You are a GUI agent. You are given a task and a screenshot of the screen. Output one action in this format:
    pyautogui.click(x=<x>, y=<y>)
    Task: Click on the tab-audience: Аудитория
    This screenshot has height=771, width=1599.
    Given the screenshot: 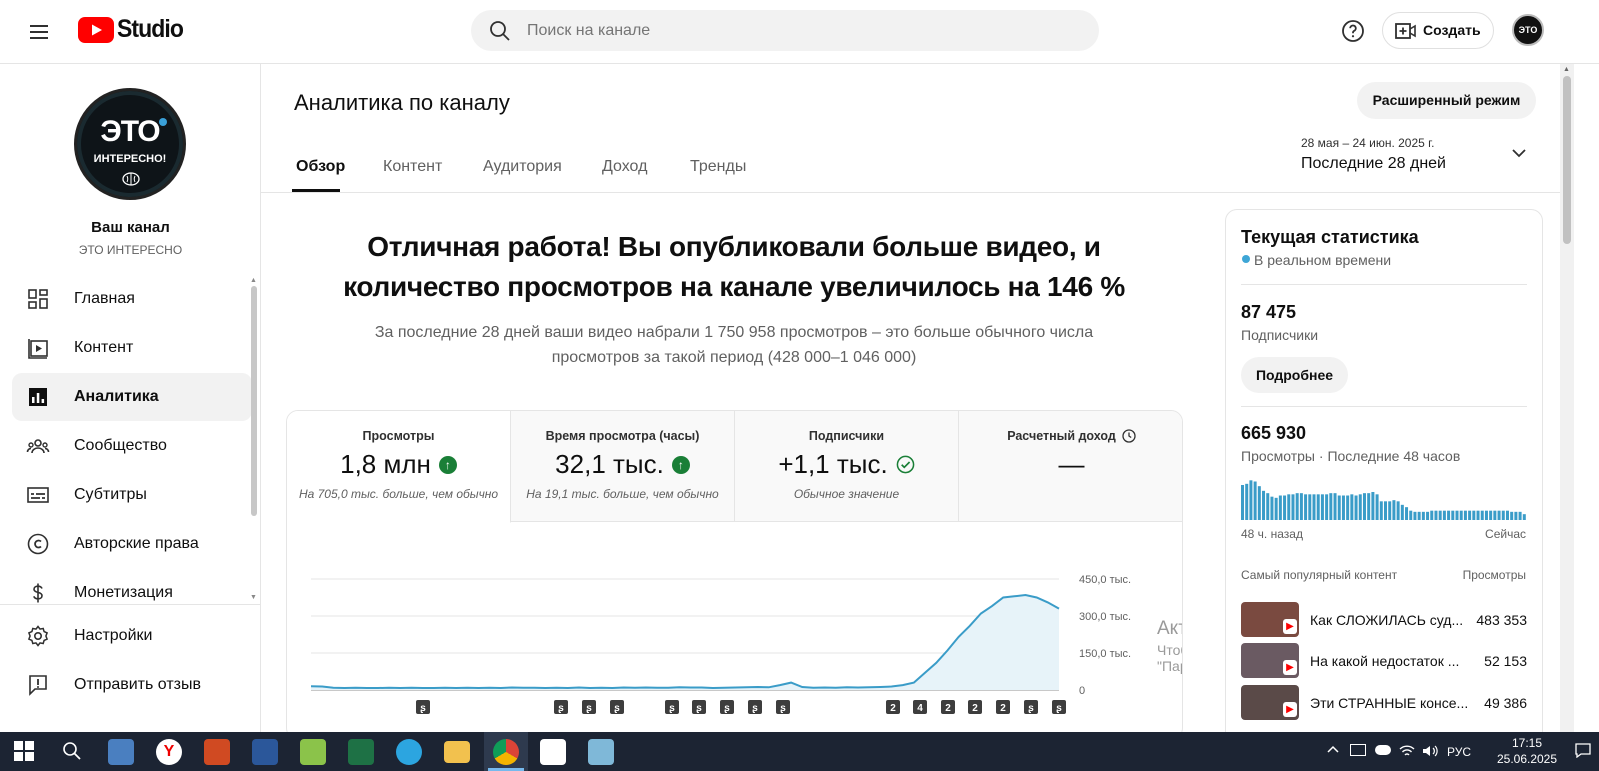 What is the action you would take?
    pyautogui.click(x=522, y=167)
    